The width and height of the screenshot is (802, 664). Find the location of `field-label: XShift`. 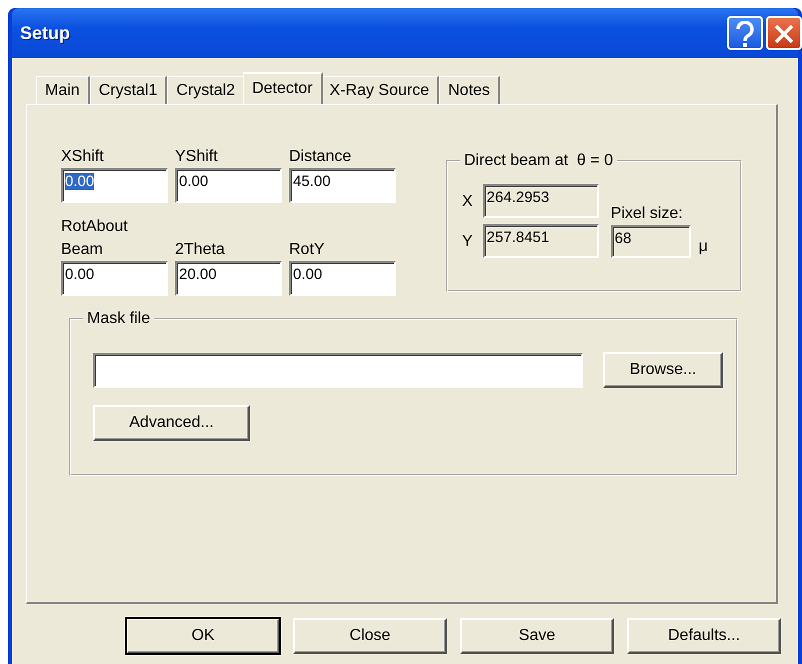

field-label: XShift is located at coordinates (83, 157).